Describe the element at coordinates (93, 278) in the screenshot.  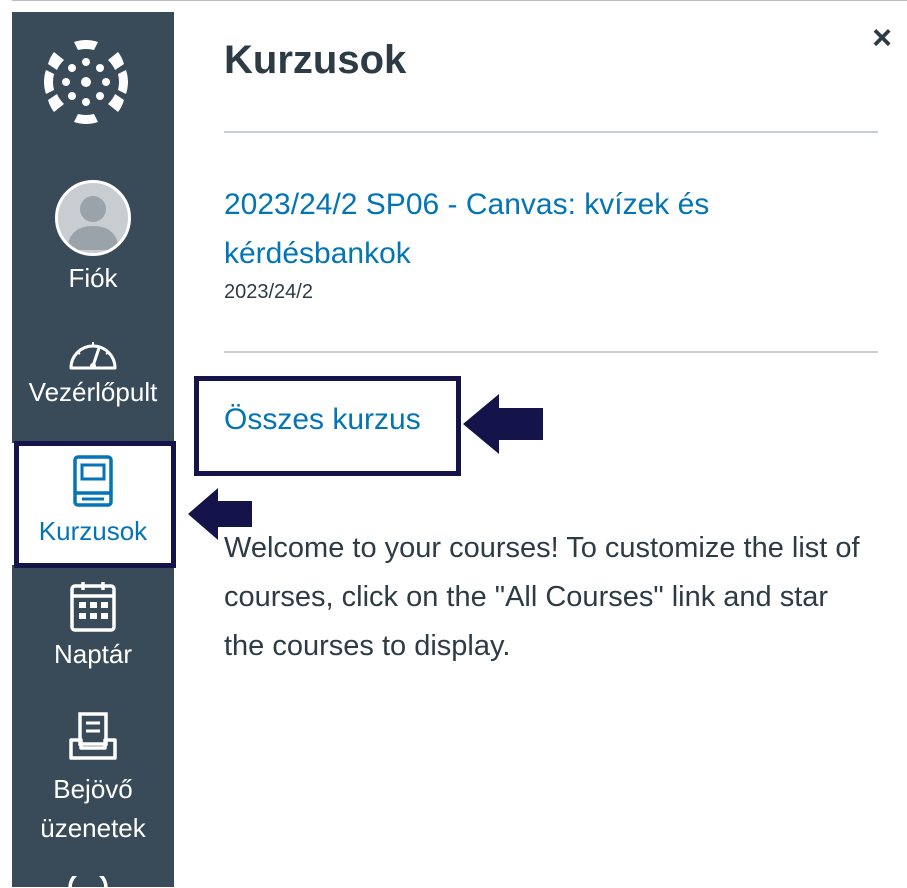
I see `nav-item-label: Fiók` at that location.